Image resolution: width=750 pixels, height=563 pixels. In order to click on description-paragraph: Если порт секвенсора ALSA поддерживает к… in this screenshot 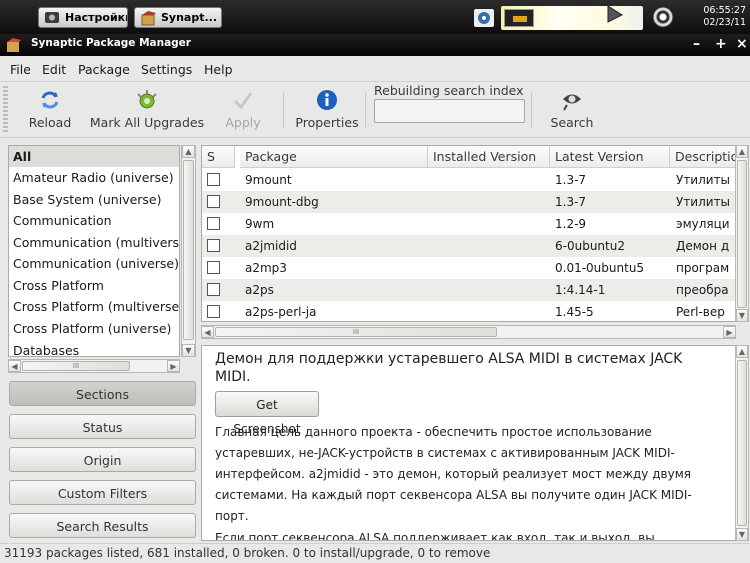, I will do `click(435, 536)`.